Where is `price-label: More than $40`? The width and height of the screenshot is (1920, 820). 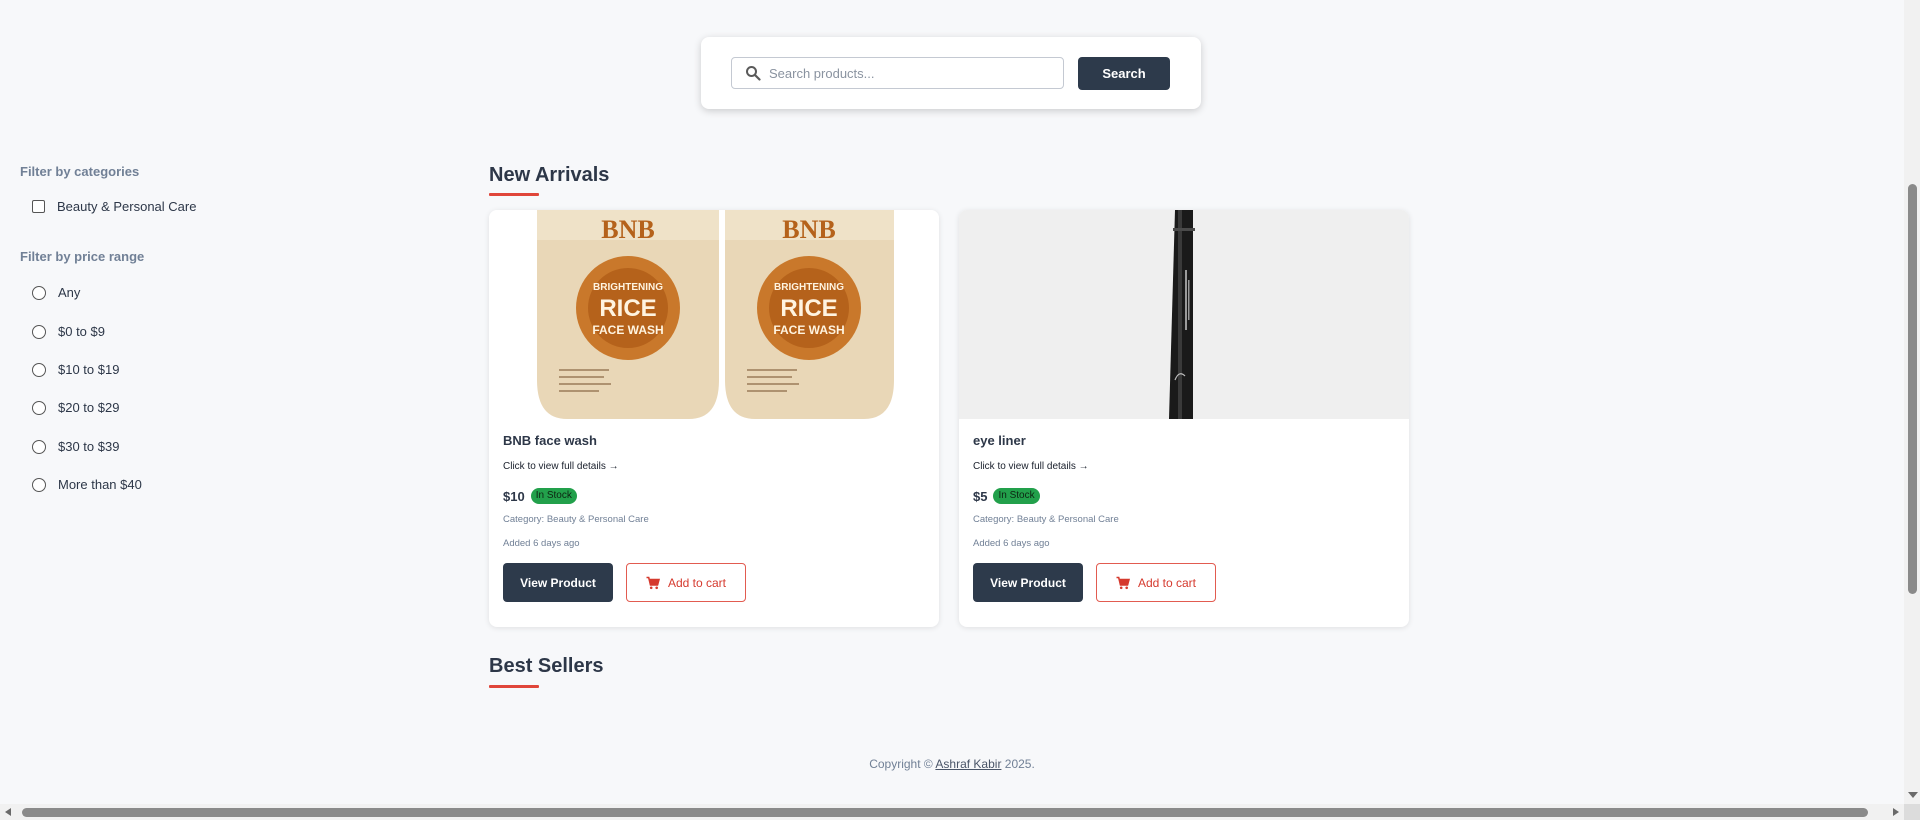
price-label: More than $40 is located at coordinates (100, 484).